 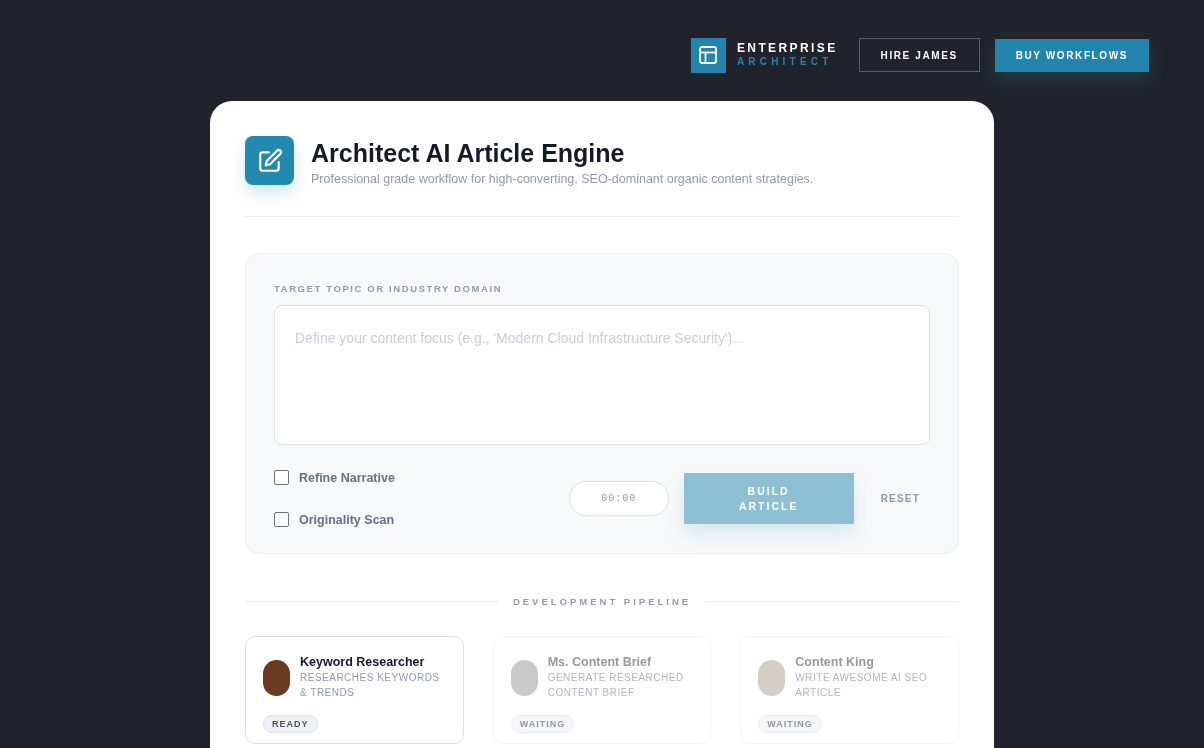 What do you see at coordinates (616, 685) in the screenshot?
I see `agent-description: GENERATE RESEARCHED CONTENT BRIEF` at bounding box center [616, 685].